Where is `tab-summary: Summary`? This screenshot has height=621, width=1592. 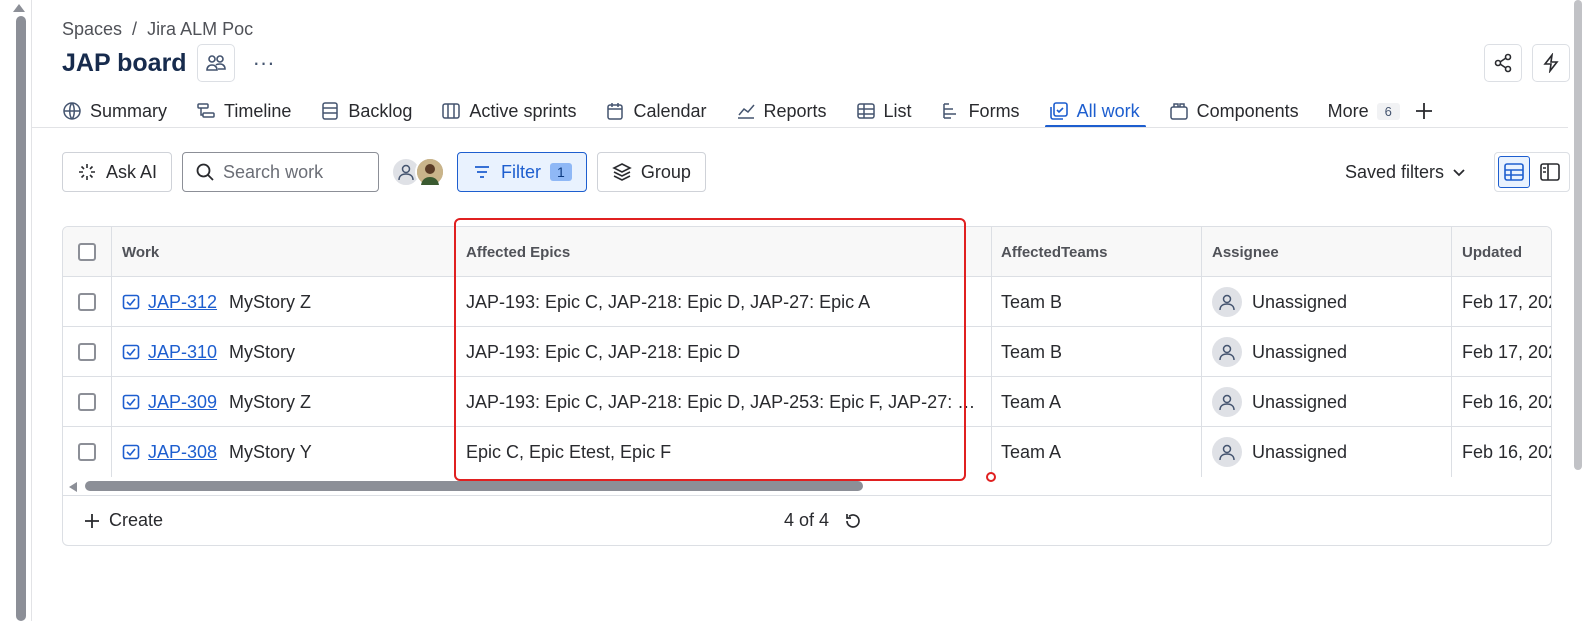 tab-summary: Summary is located at coordinates (114, 111).